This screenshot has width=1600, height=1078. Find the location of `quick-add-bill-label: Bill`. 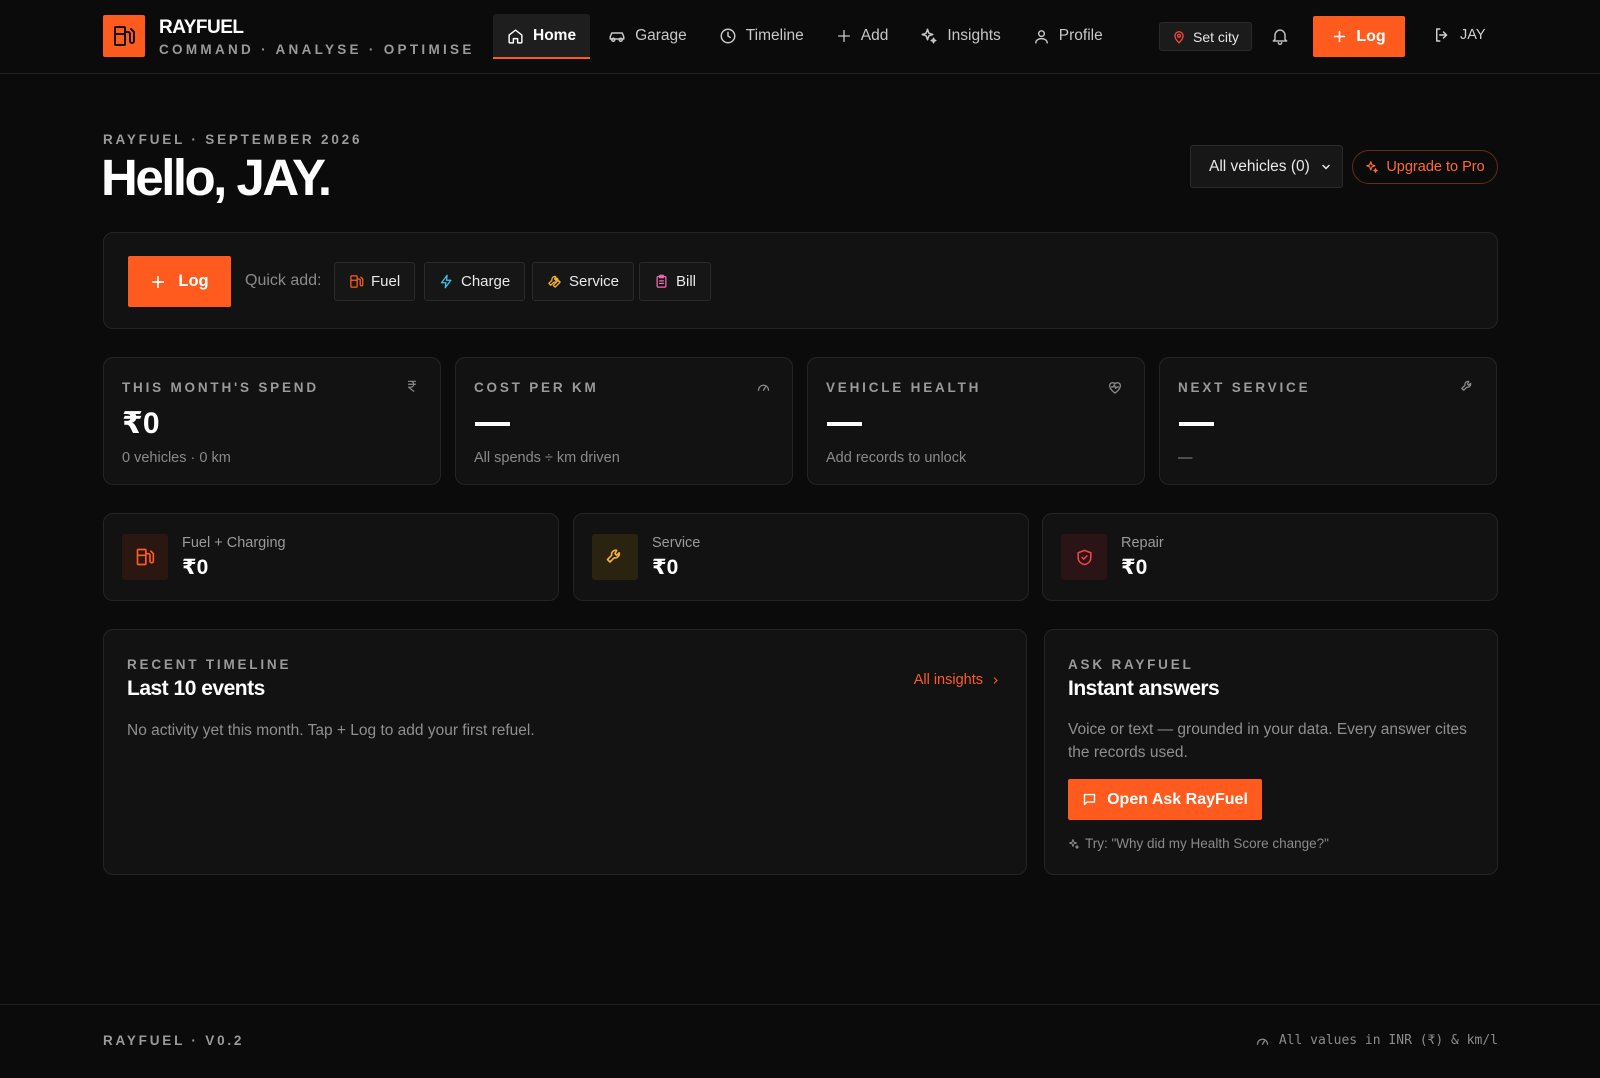

quick-add-bill-label: Bill is located at coordinates (686, 281).